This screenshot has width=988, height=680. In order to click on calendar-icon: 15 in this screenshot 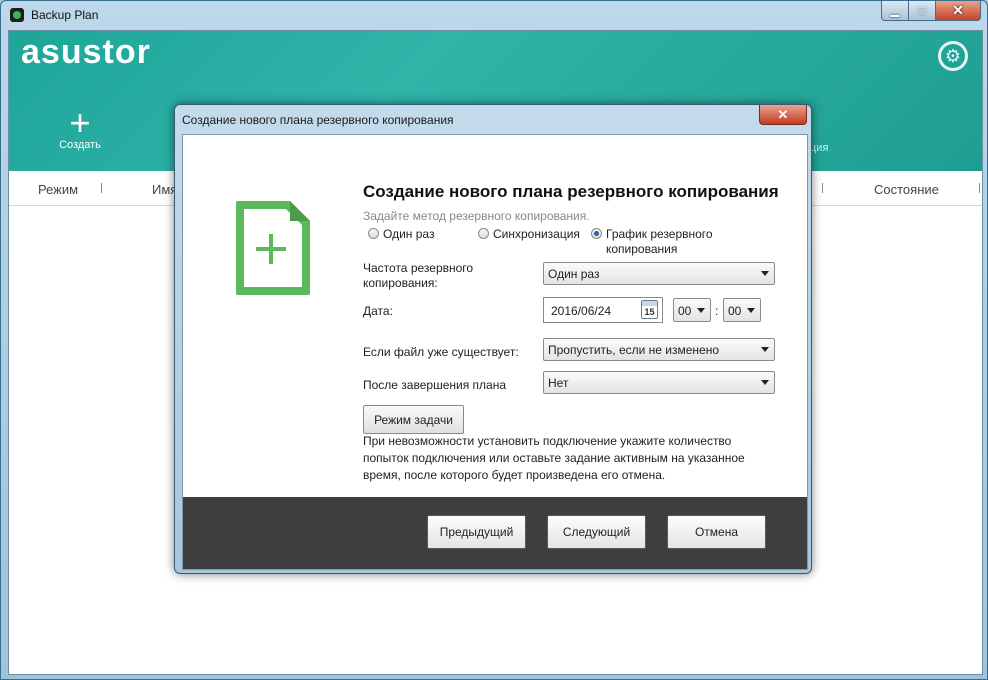, I will do `click(649, 309)`.